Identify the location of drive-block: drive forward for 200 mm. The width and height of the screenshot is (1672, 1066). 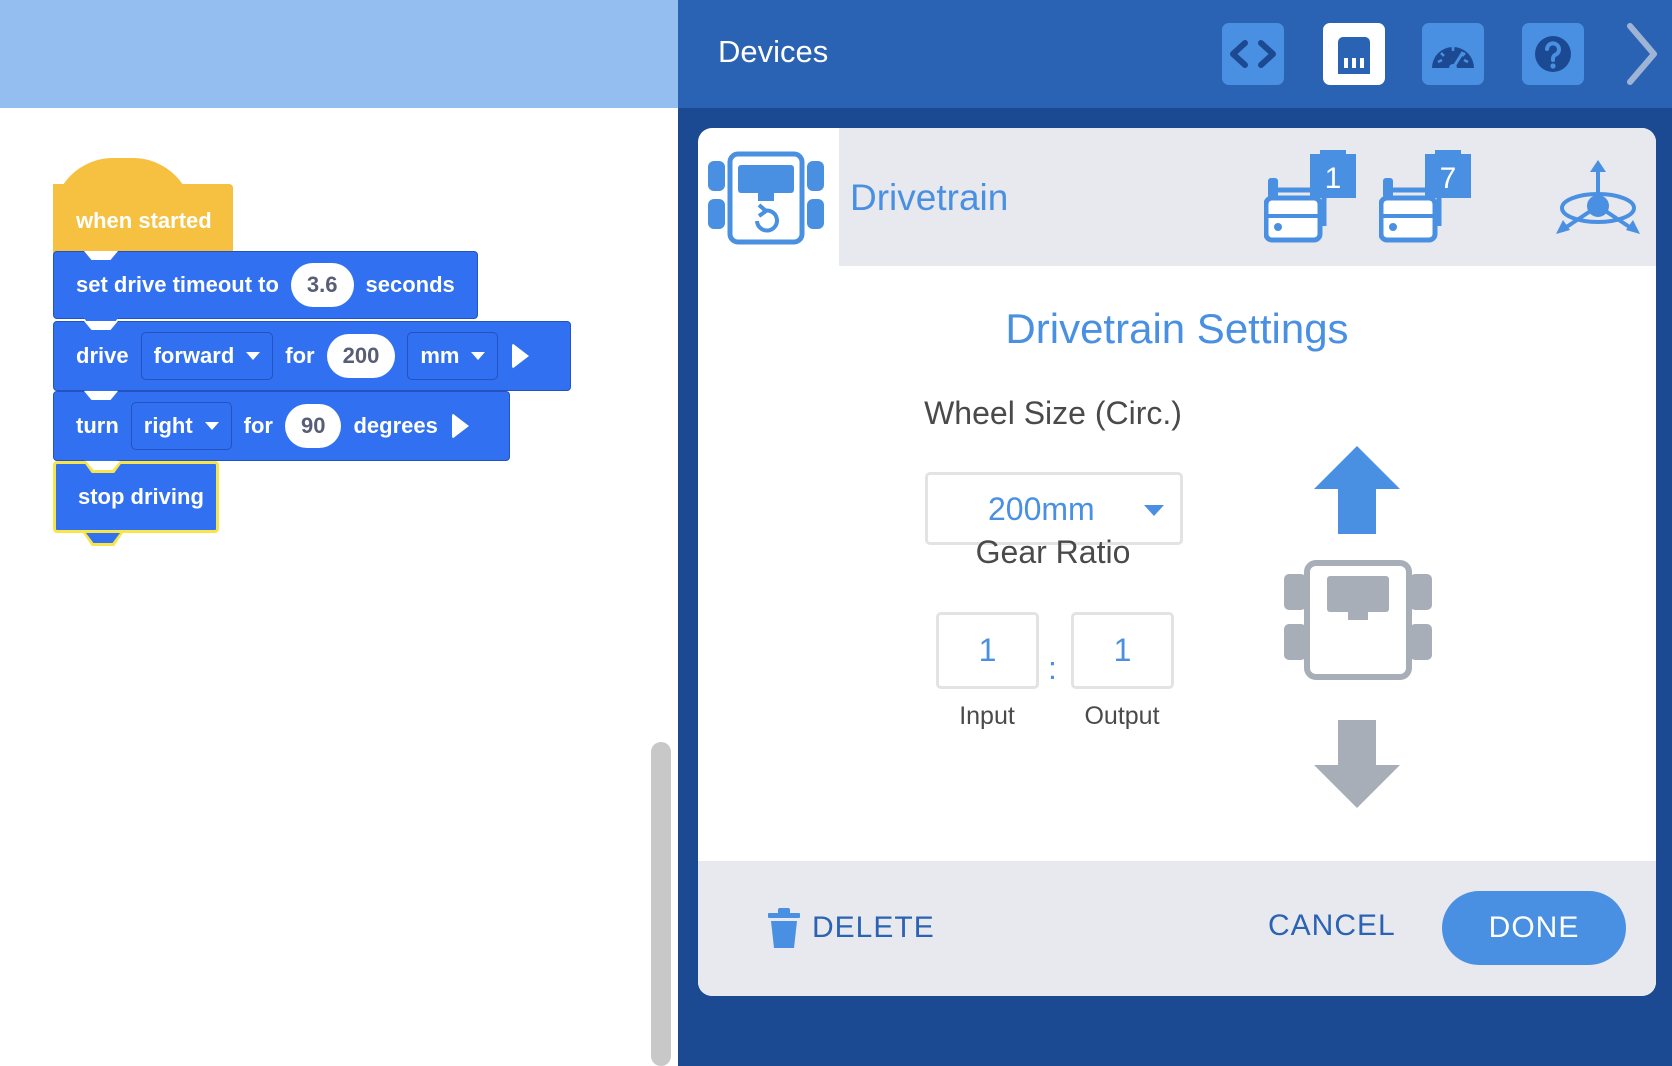
(312, 360).